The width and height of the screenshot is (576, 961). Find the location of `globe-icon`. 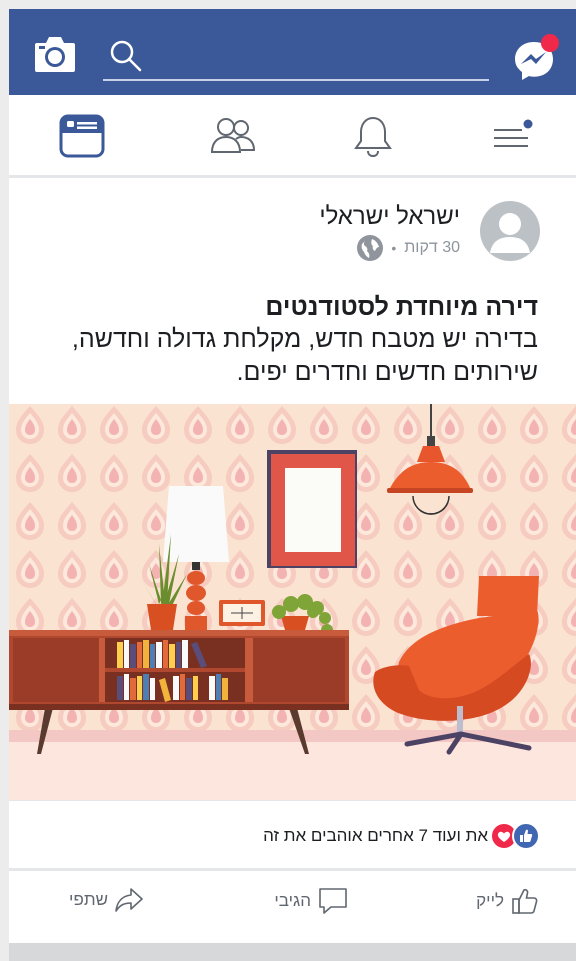

globe-icon is located at coordinates (370, 248).